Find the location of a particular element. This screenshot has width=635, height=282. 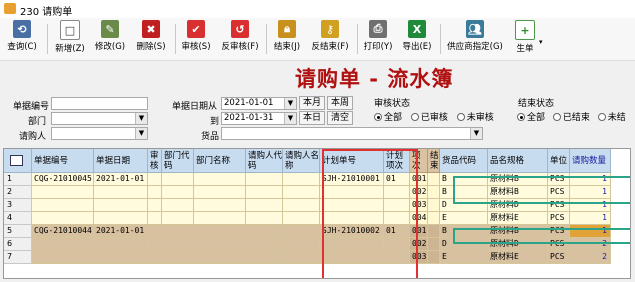

table-cell: 原材料E is located at coordinates (518, 218).